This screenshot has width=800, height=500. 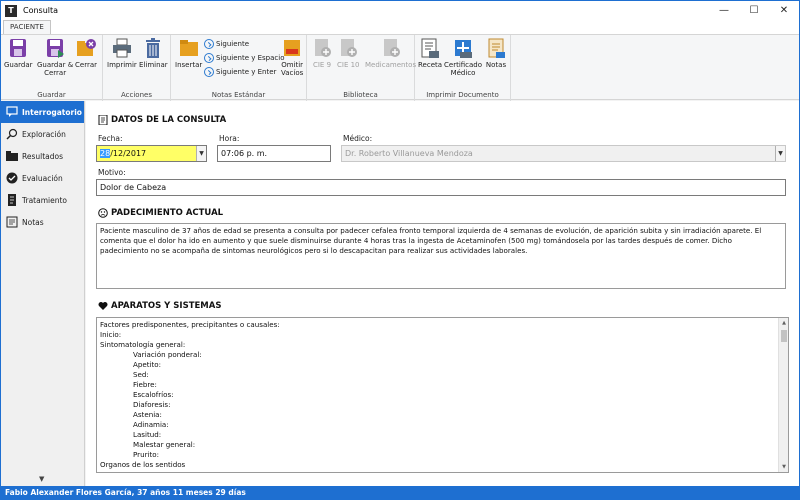 I want to click on cerrar-label: Cerrar, so click(x=86, y=65).